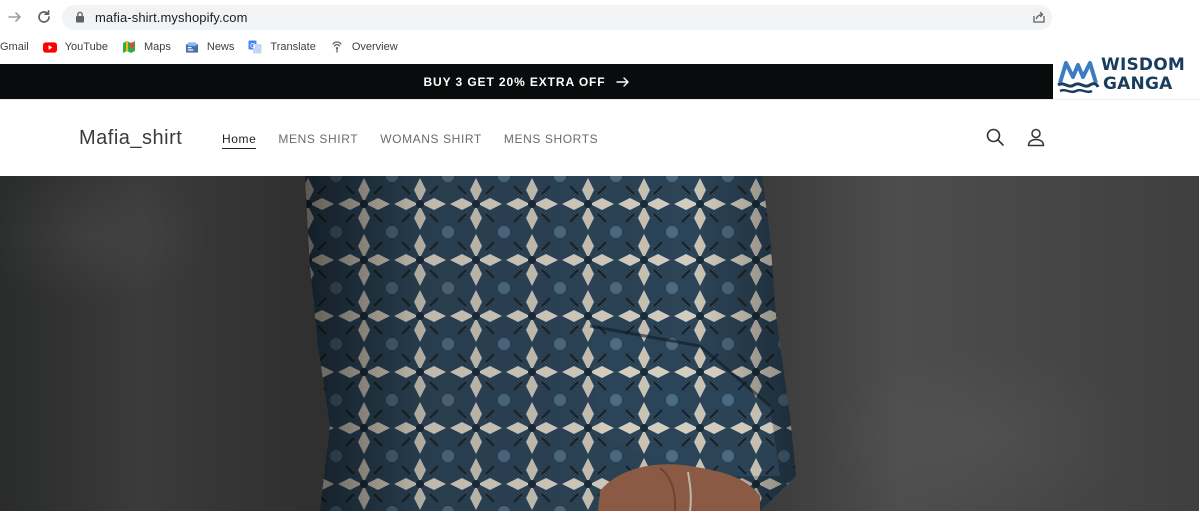 Image resolution: width=1199 pixels, height=511 pixels. I want to click on forward-button, so click(15, 17).